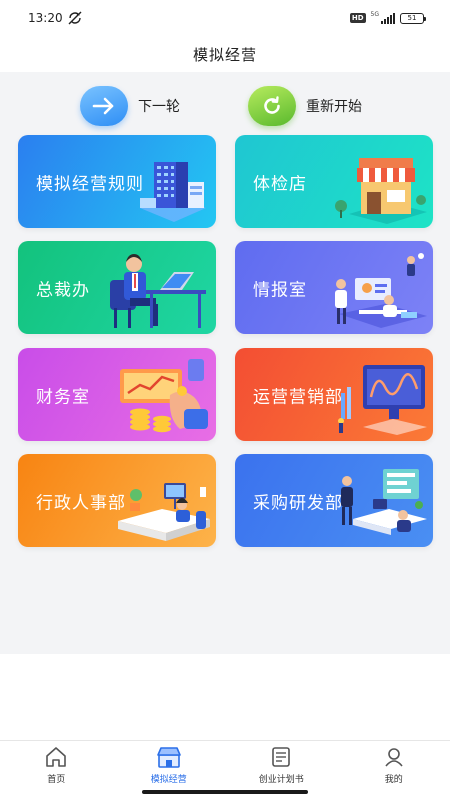 The width and height of the screenshot is (450, 800). What do you see at coordinates (280, 184) in the screenshot?
I see `card-clinic-label: 体检店` at bounding box center [280, 184].